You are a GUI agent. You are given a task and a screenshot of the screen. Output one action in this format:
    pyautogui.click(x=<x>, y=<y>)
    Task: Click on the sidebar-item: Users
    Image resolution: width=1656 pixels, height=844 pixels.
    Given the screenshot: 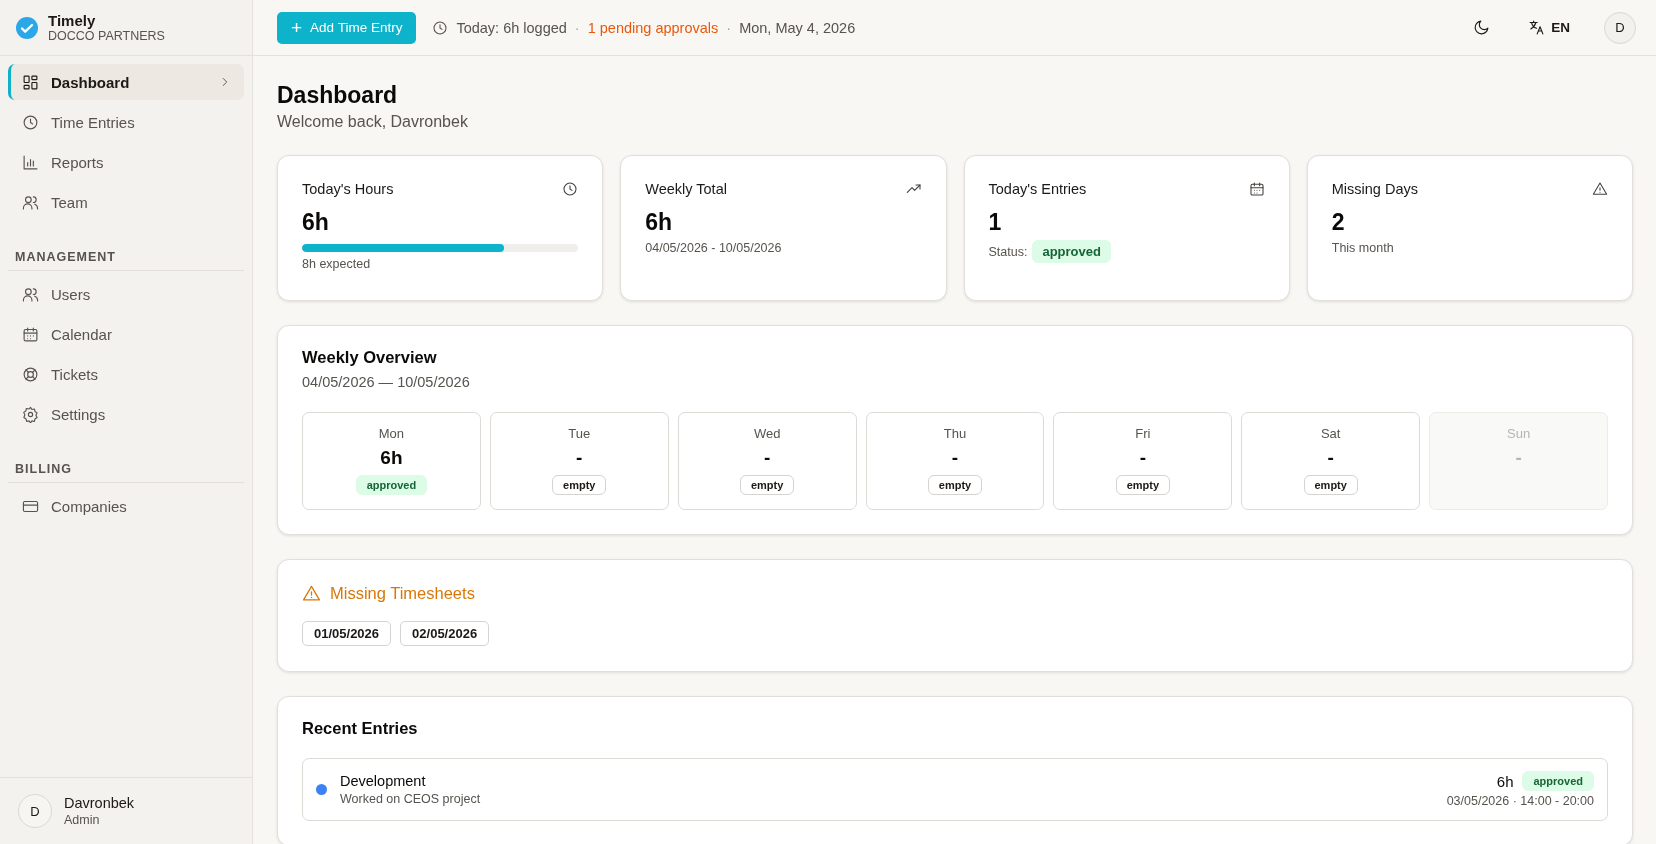 What is the action you would take?
    pyautogui.click(x=126, y=294)
    